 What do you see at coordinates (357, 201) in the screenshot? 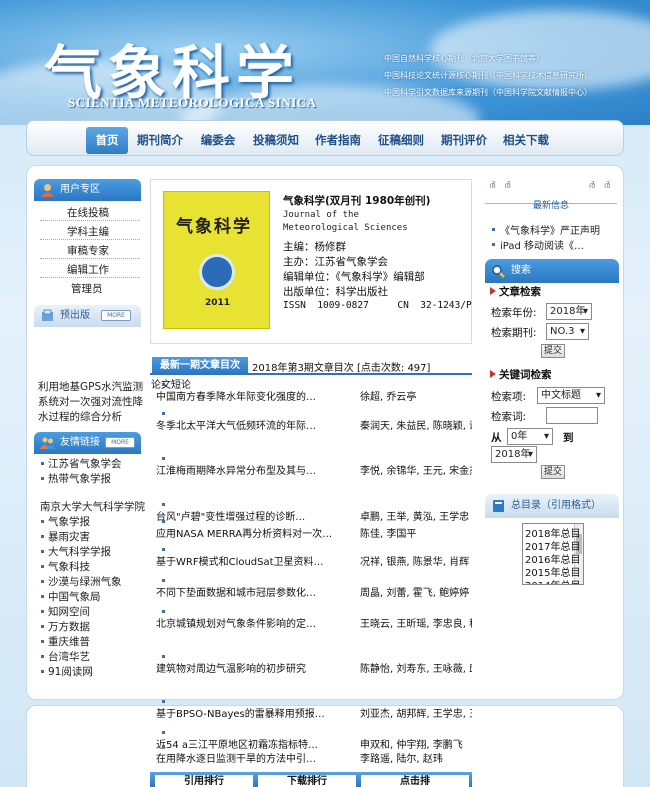
I see `journal-name: 气象科学(双月刊 1980年创刊)` at bounding box center [357, 201].